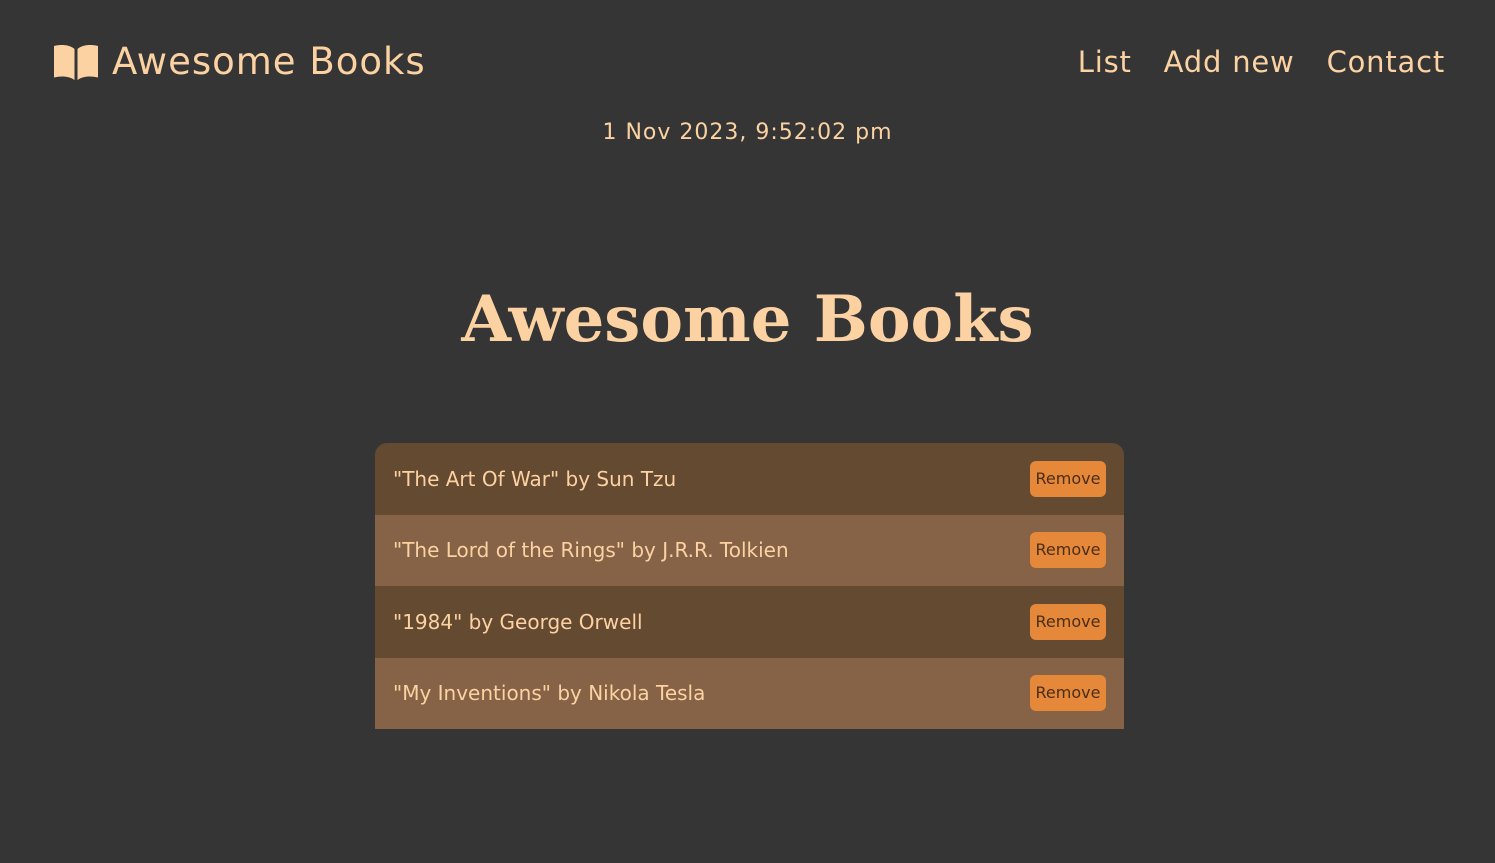  I want to click on open-book-icon, so click(76, 62).